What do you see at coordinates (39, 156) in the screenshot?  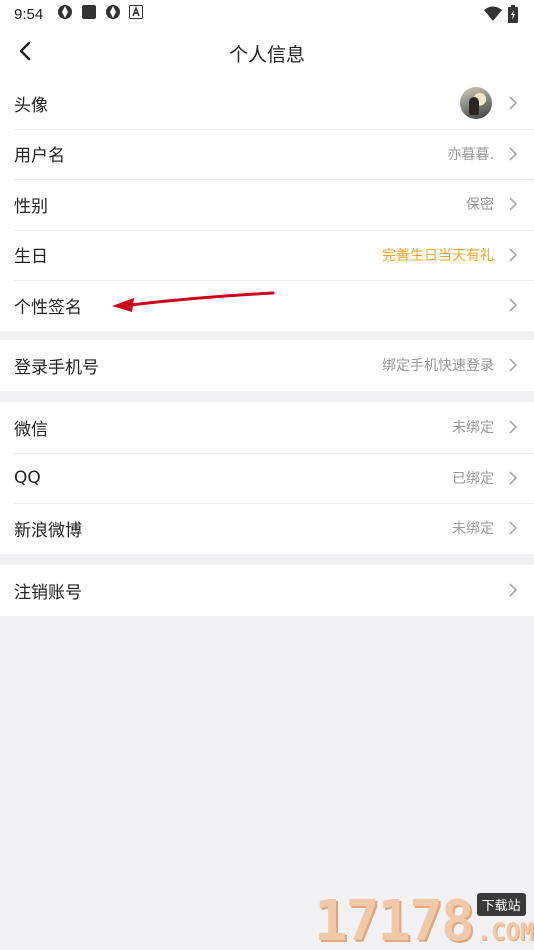 I see `row-label: 用户名` at bounding box center [39, 156].